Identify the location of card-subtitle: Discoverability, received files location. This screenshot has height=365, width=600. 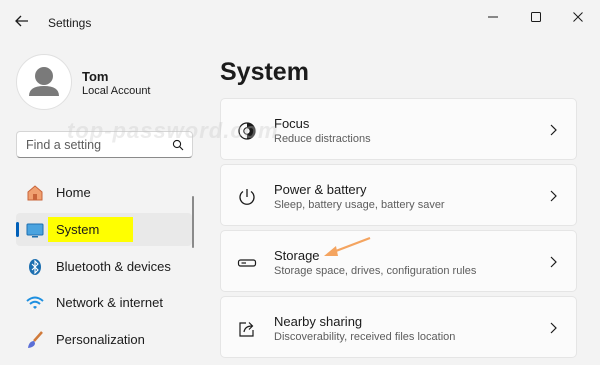
(365, 337).